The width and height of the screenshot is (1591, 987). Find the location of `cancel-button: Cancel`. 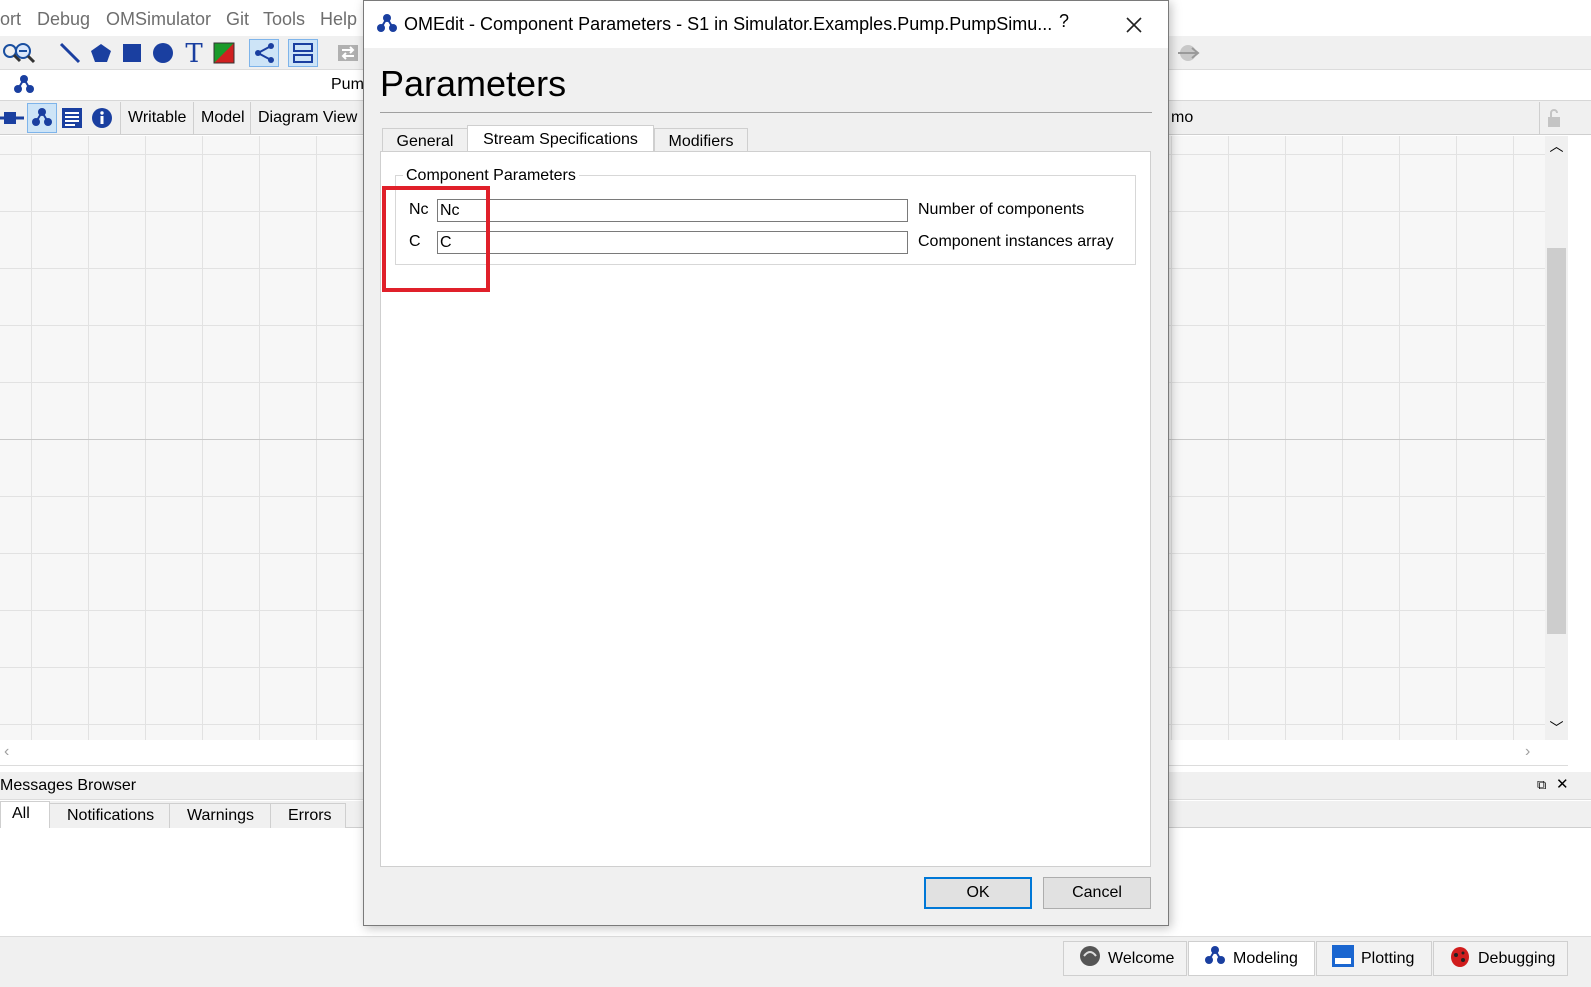

cancel-button: Cancel is located at coordinates (1097, 893).